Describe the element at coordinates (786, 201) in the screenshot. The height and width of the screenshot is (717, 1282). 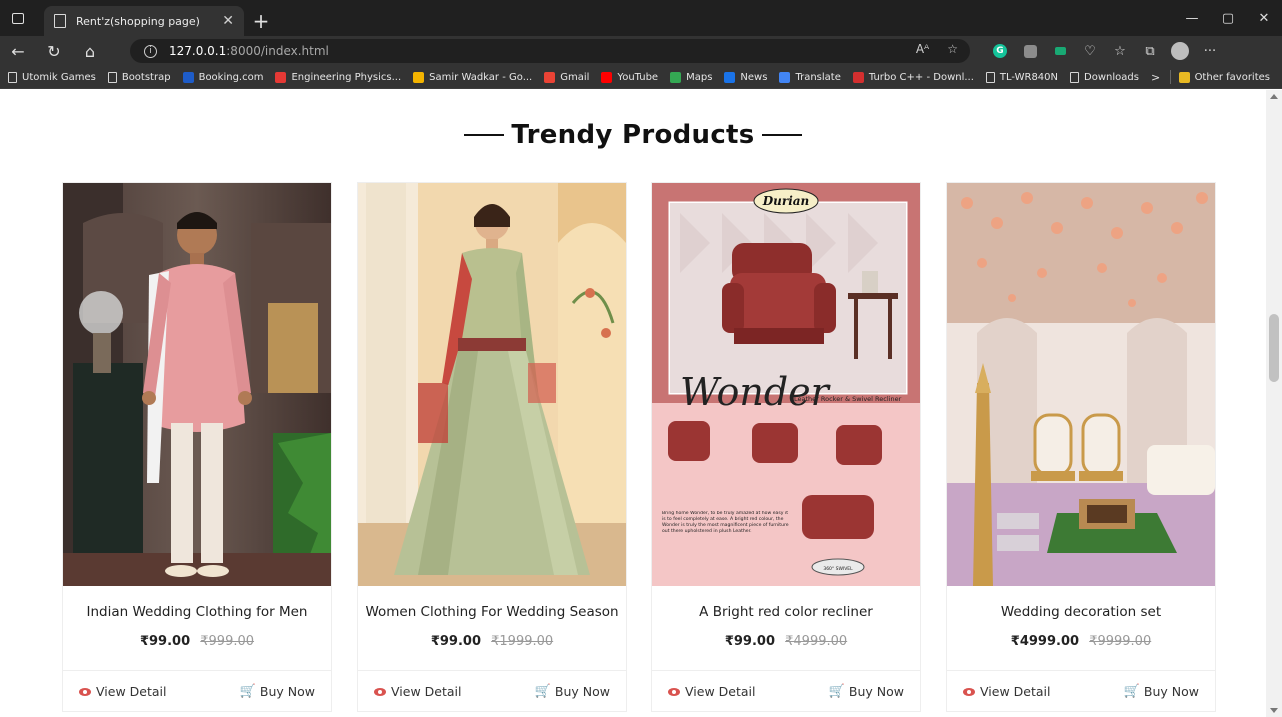
I see `recliner-brand-logo: Durian` at that location.